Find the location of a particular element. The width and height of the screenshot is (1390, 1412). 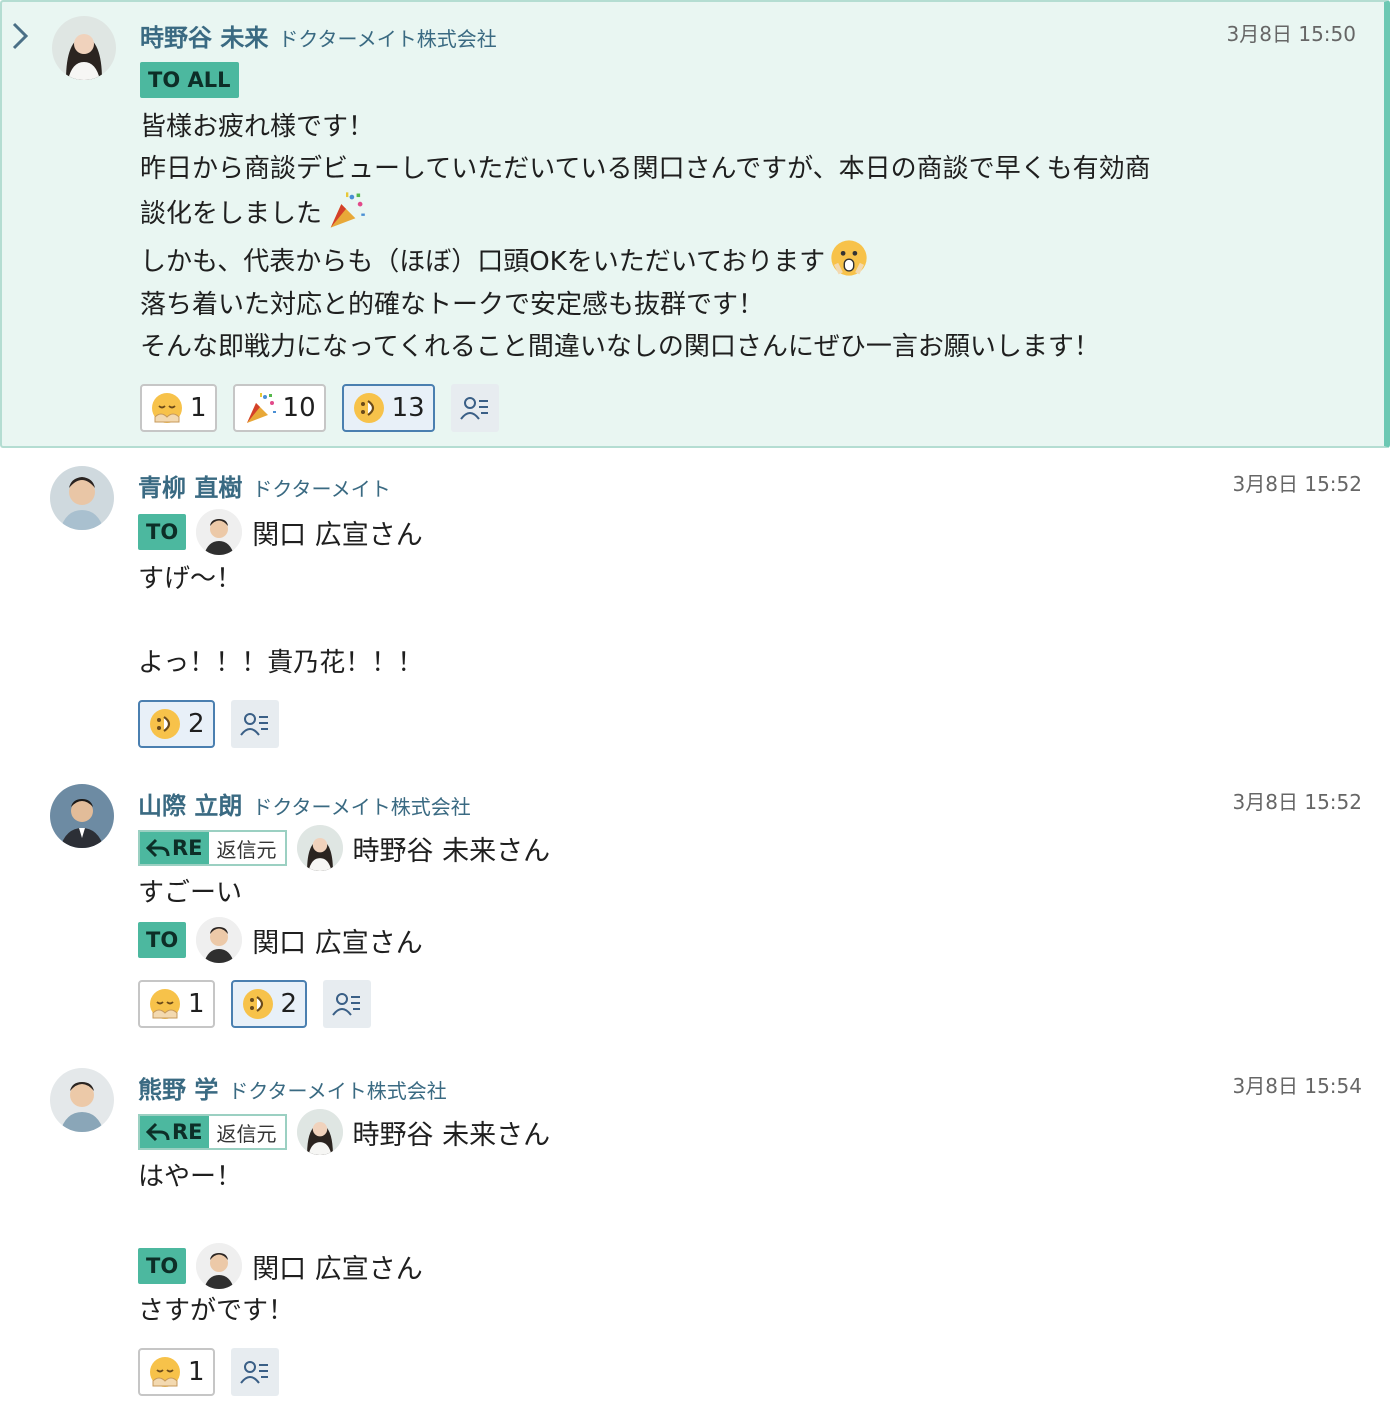

author-name: 熊野 学 is located at coordinates (178, 1087).